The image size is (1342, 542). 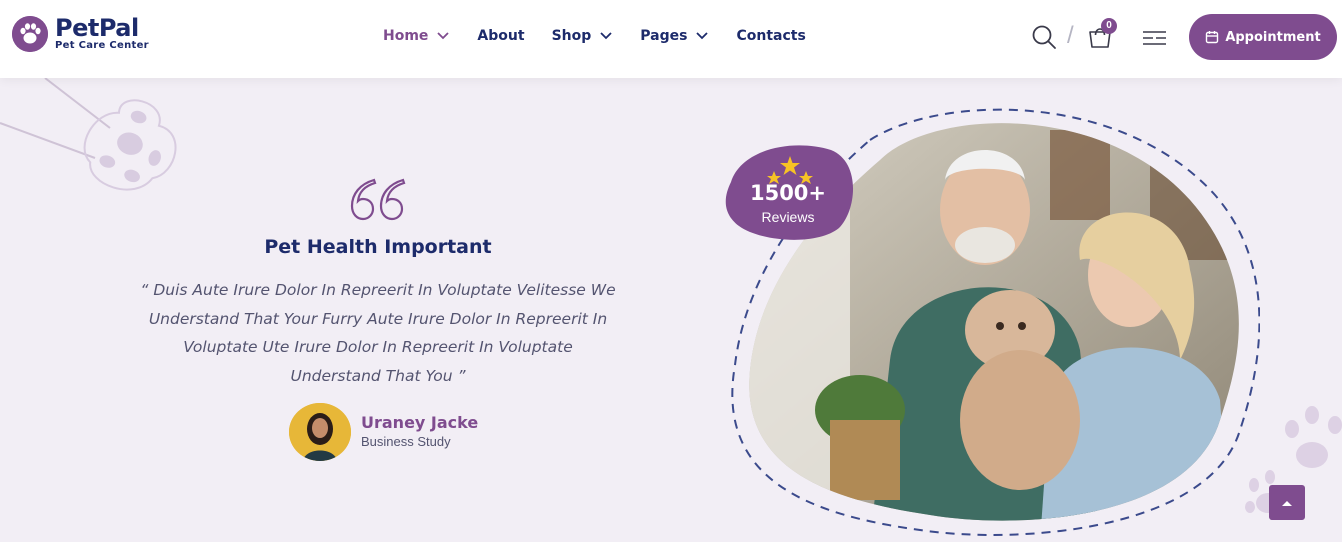 I want to click on brand-name: PetPal, so click(x=97, y=28).